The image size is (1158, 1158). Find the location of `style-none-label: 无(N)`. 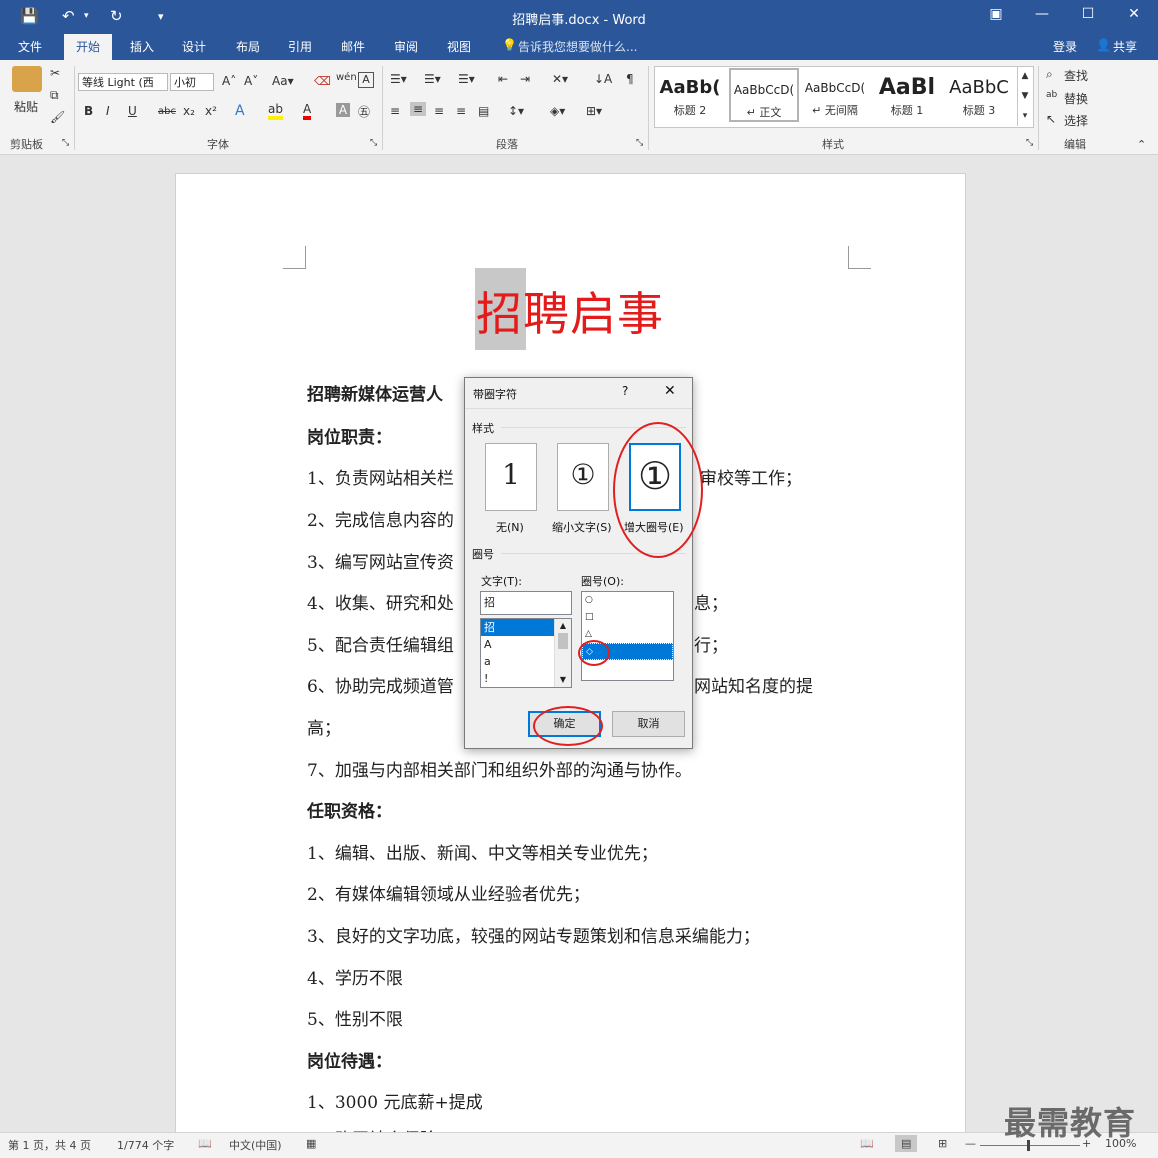

style-none-label: 无(N) is located at coordinates (510, 527).